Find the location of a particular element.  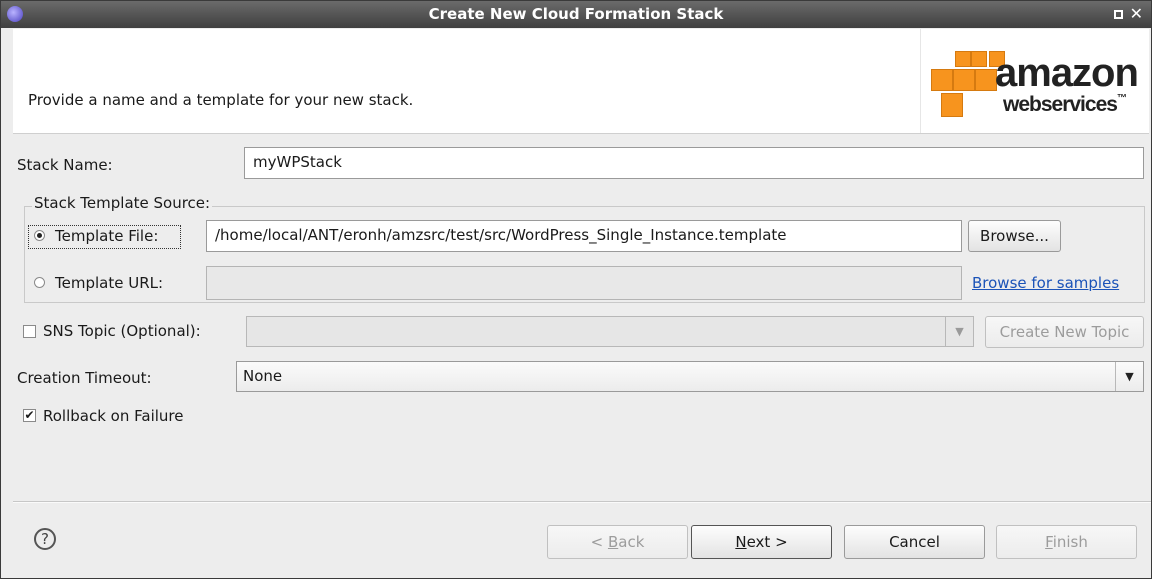

back-button: < Back is located at coordinates (617, 542).